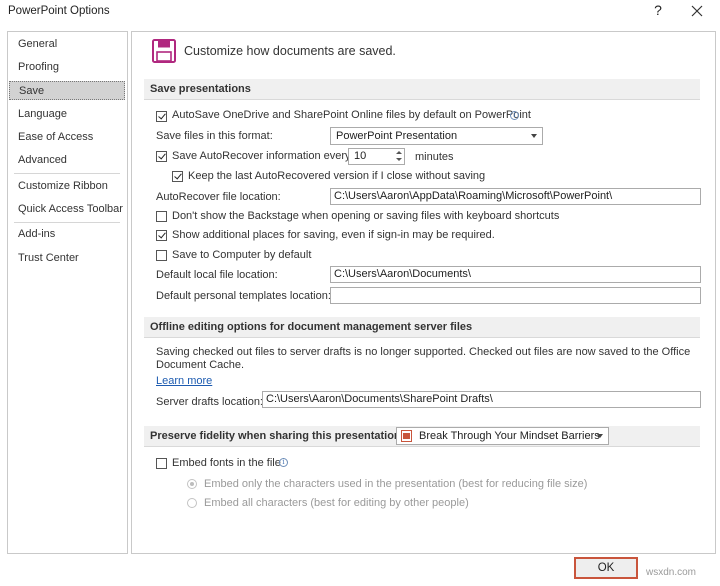 This screenshot has height=586, width=720. I want to click on default-templates-location-label: Default personal templates location:, so click(243, 296).